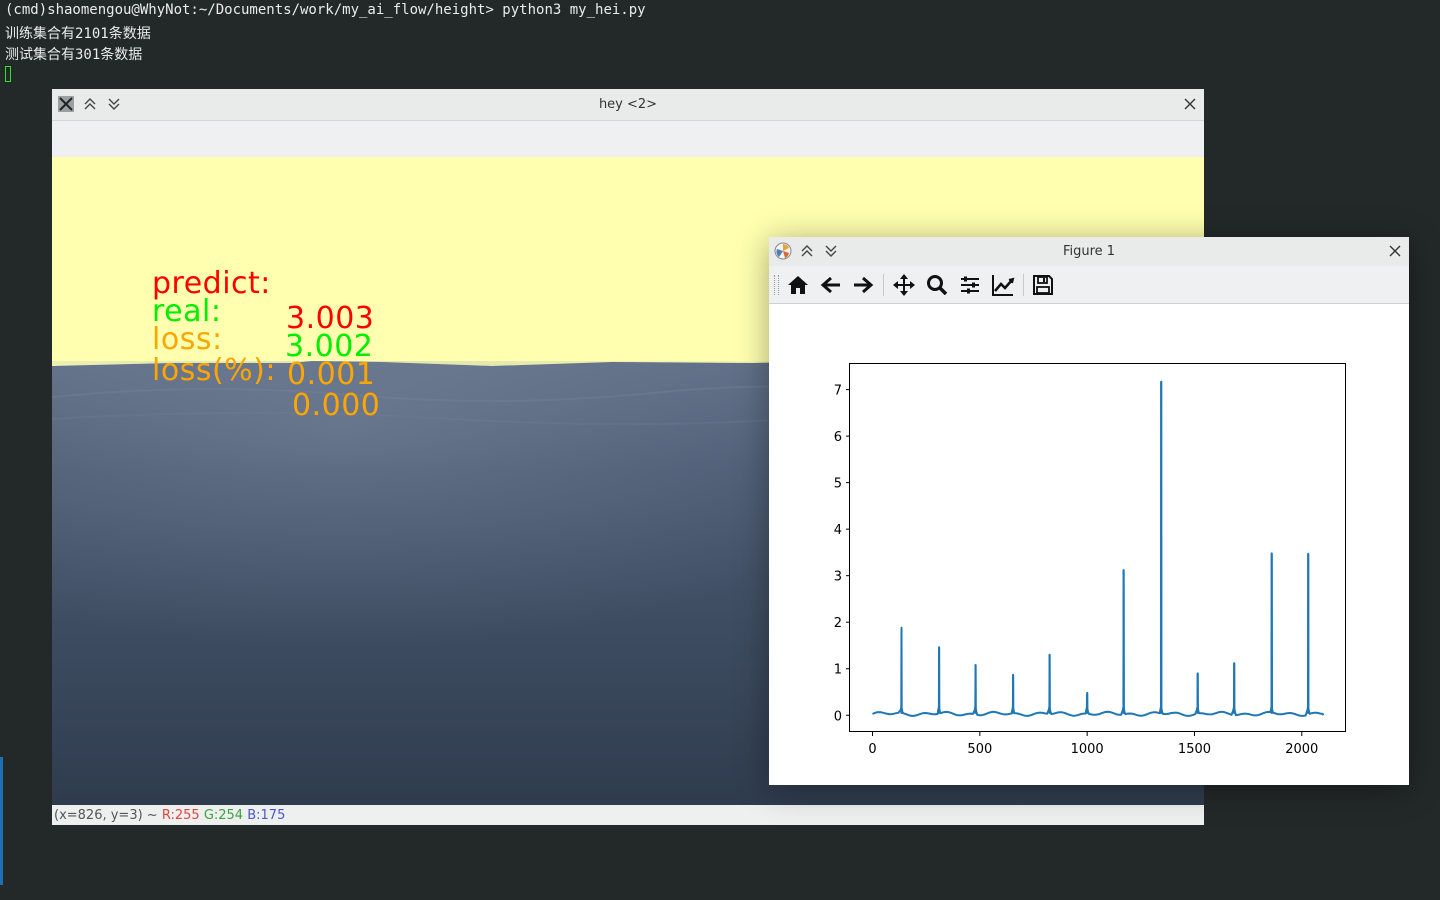  What do you see at coordinates (1194, 749) in the screenshot?
I see `x-tick-label: 1500` at bounding box center [1194, 749].